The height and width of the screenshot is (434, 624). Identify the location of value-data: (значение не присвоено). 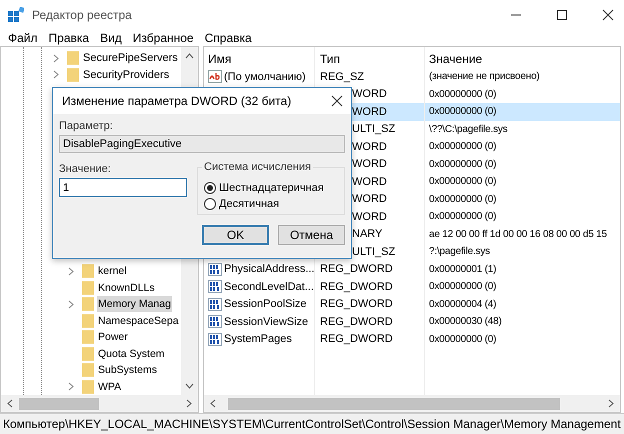
(484, 76).